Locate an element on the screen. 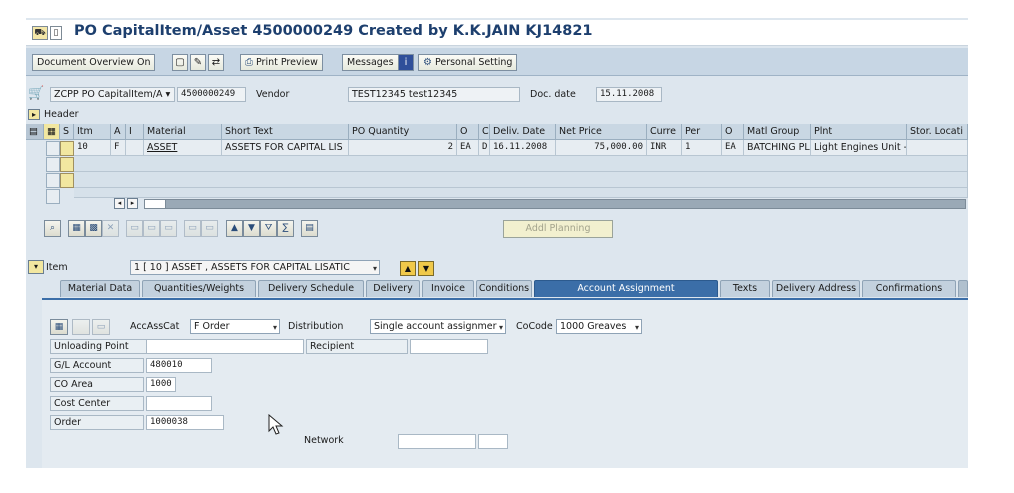 The width and height of the screenshot is (1014, 493). accasscat-select: F Order ▾ is located at coordinates (235, 326).